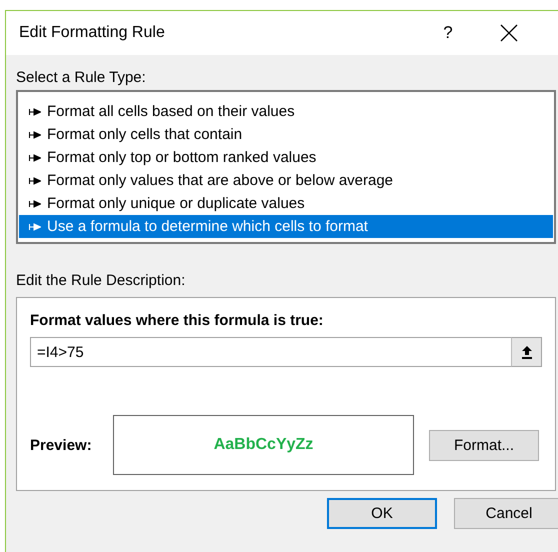 Image resolution: width=558 pixels, height=552 pixels. I want to click on collapse-button, so click(526, 352).